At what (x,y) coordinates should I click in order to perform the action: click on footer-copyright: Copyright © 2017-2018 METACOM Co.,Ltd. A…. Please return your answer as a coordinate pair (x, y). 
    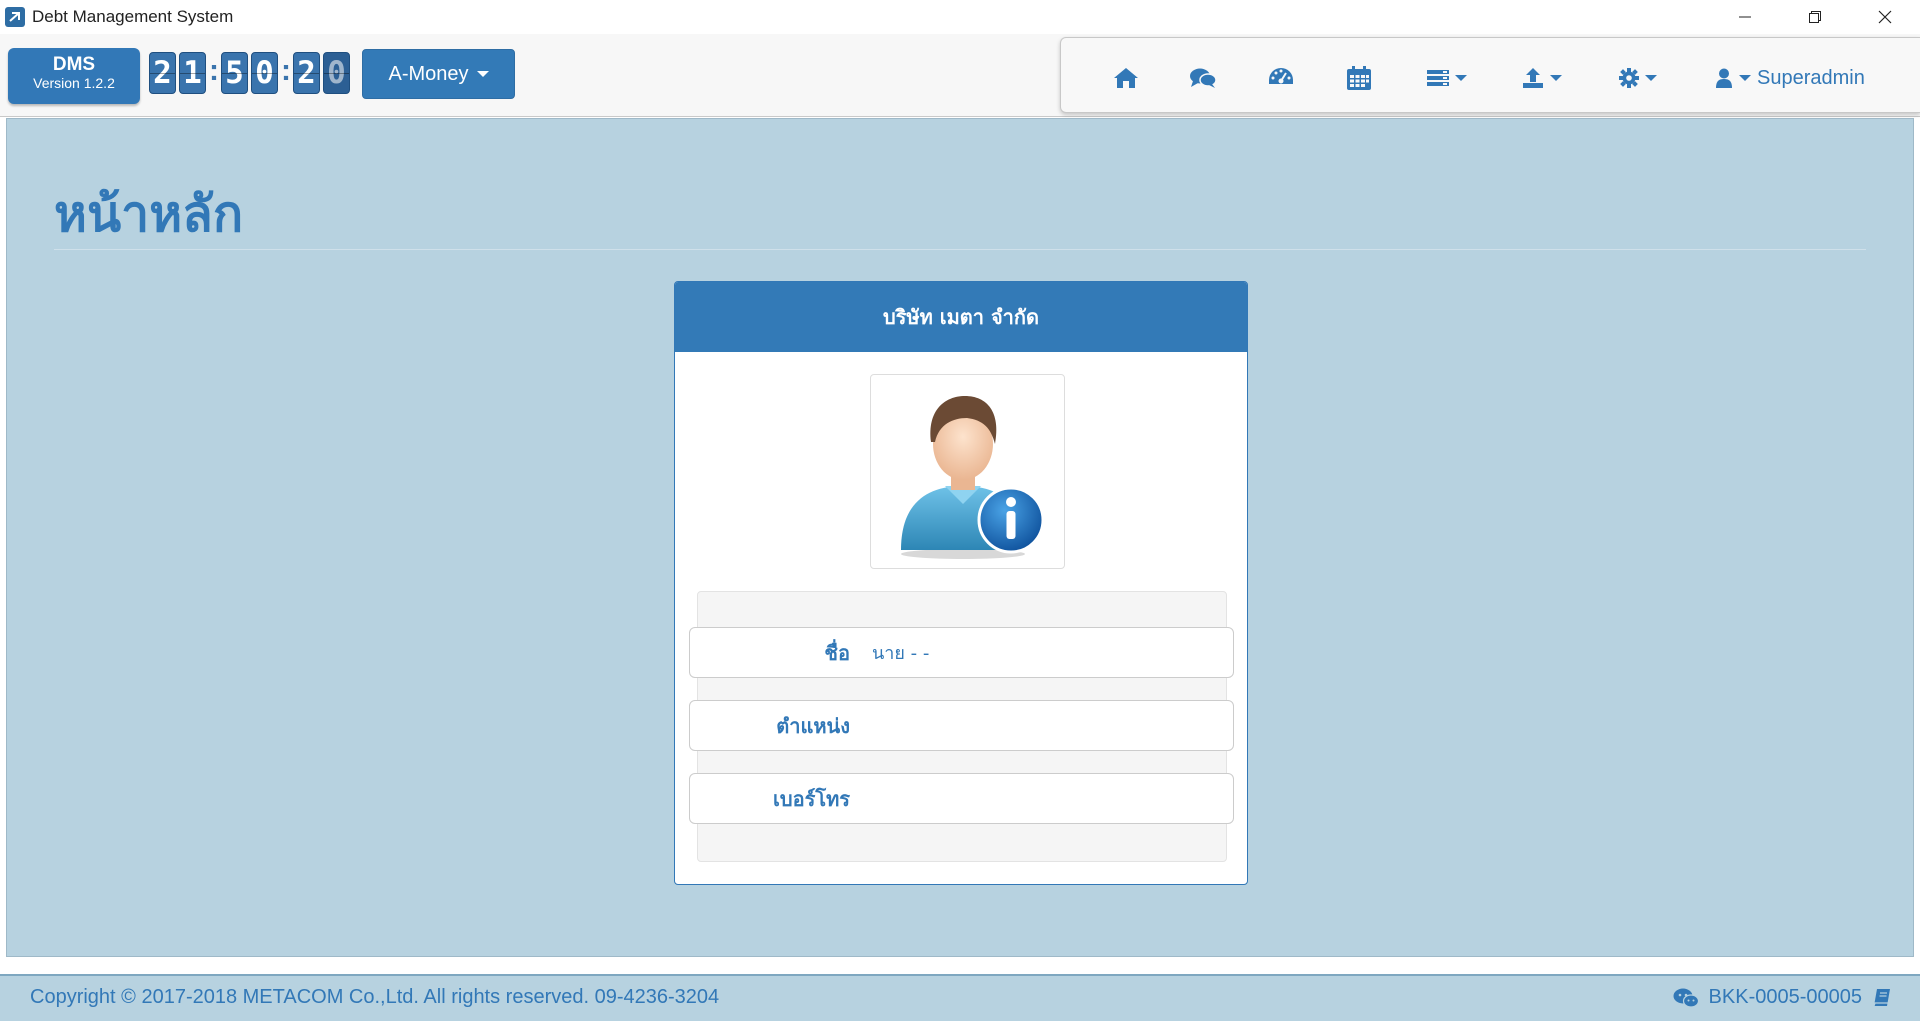
    Looking at the image, I should click on (375, 997).